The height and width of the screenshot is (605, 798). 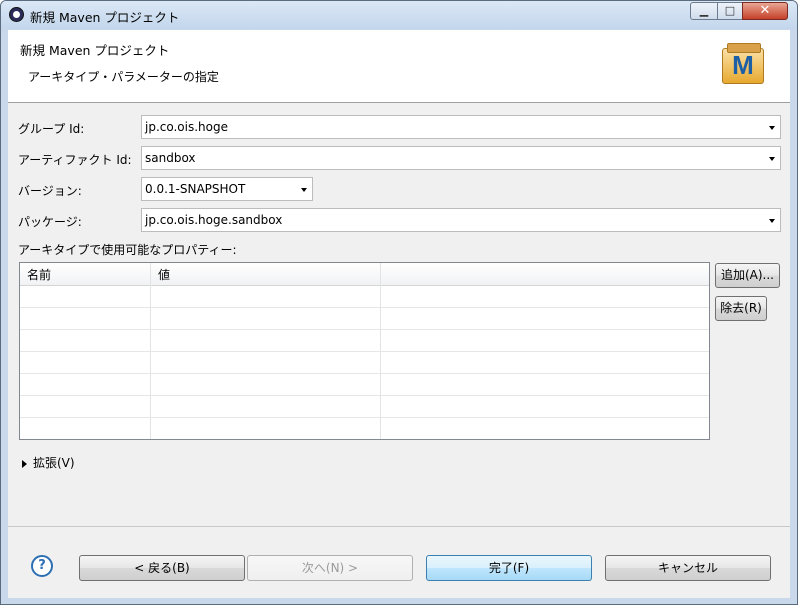 I want to click on minimize-button: ▁, so click(x=704, y=11).